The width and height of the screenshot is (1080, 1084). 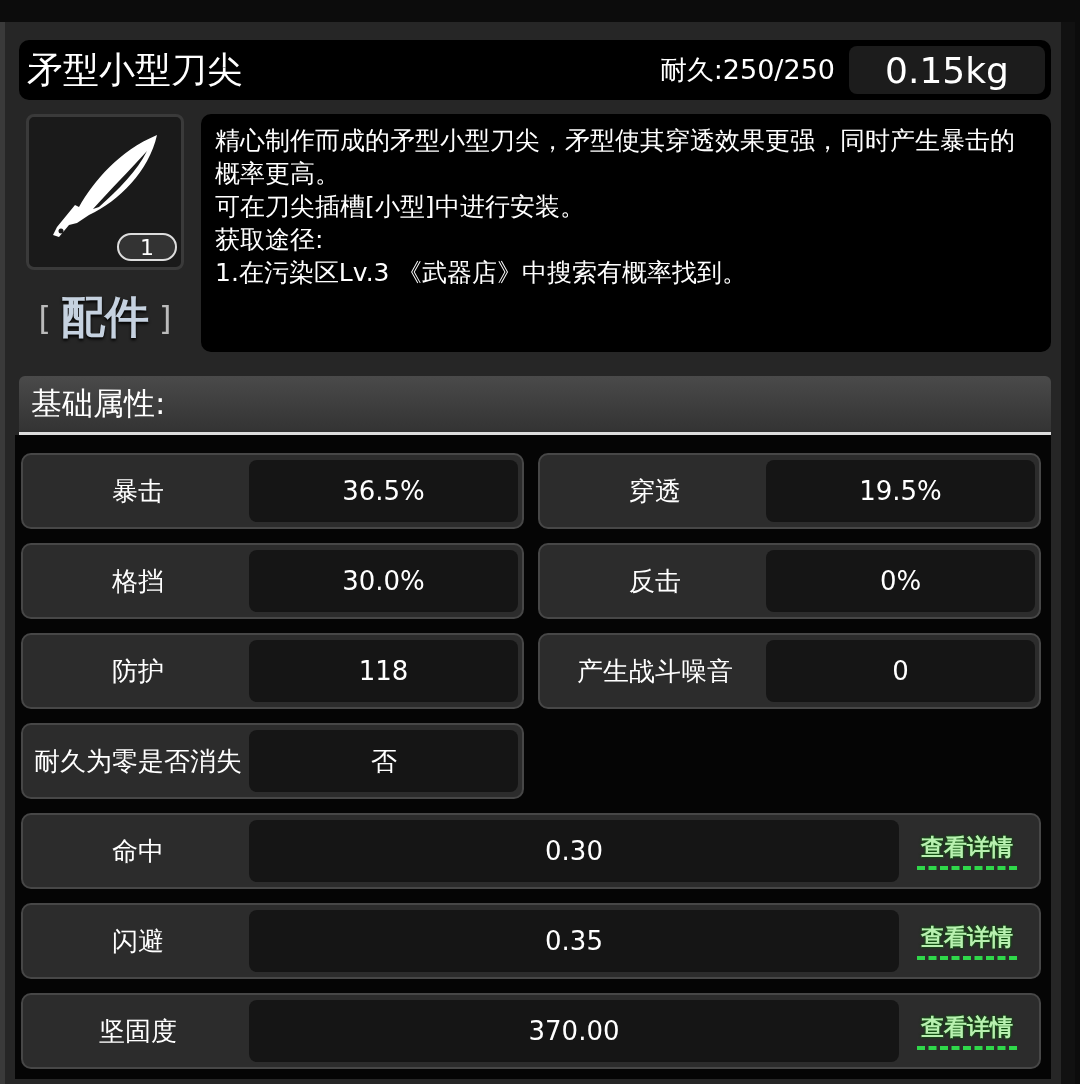 What do you see at coordinates (383, 581) in the screenshot?
I see `attribute-value: 30.0%` at bounding box center [383, 581].